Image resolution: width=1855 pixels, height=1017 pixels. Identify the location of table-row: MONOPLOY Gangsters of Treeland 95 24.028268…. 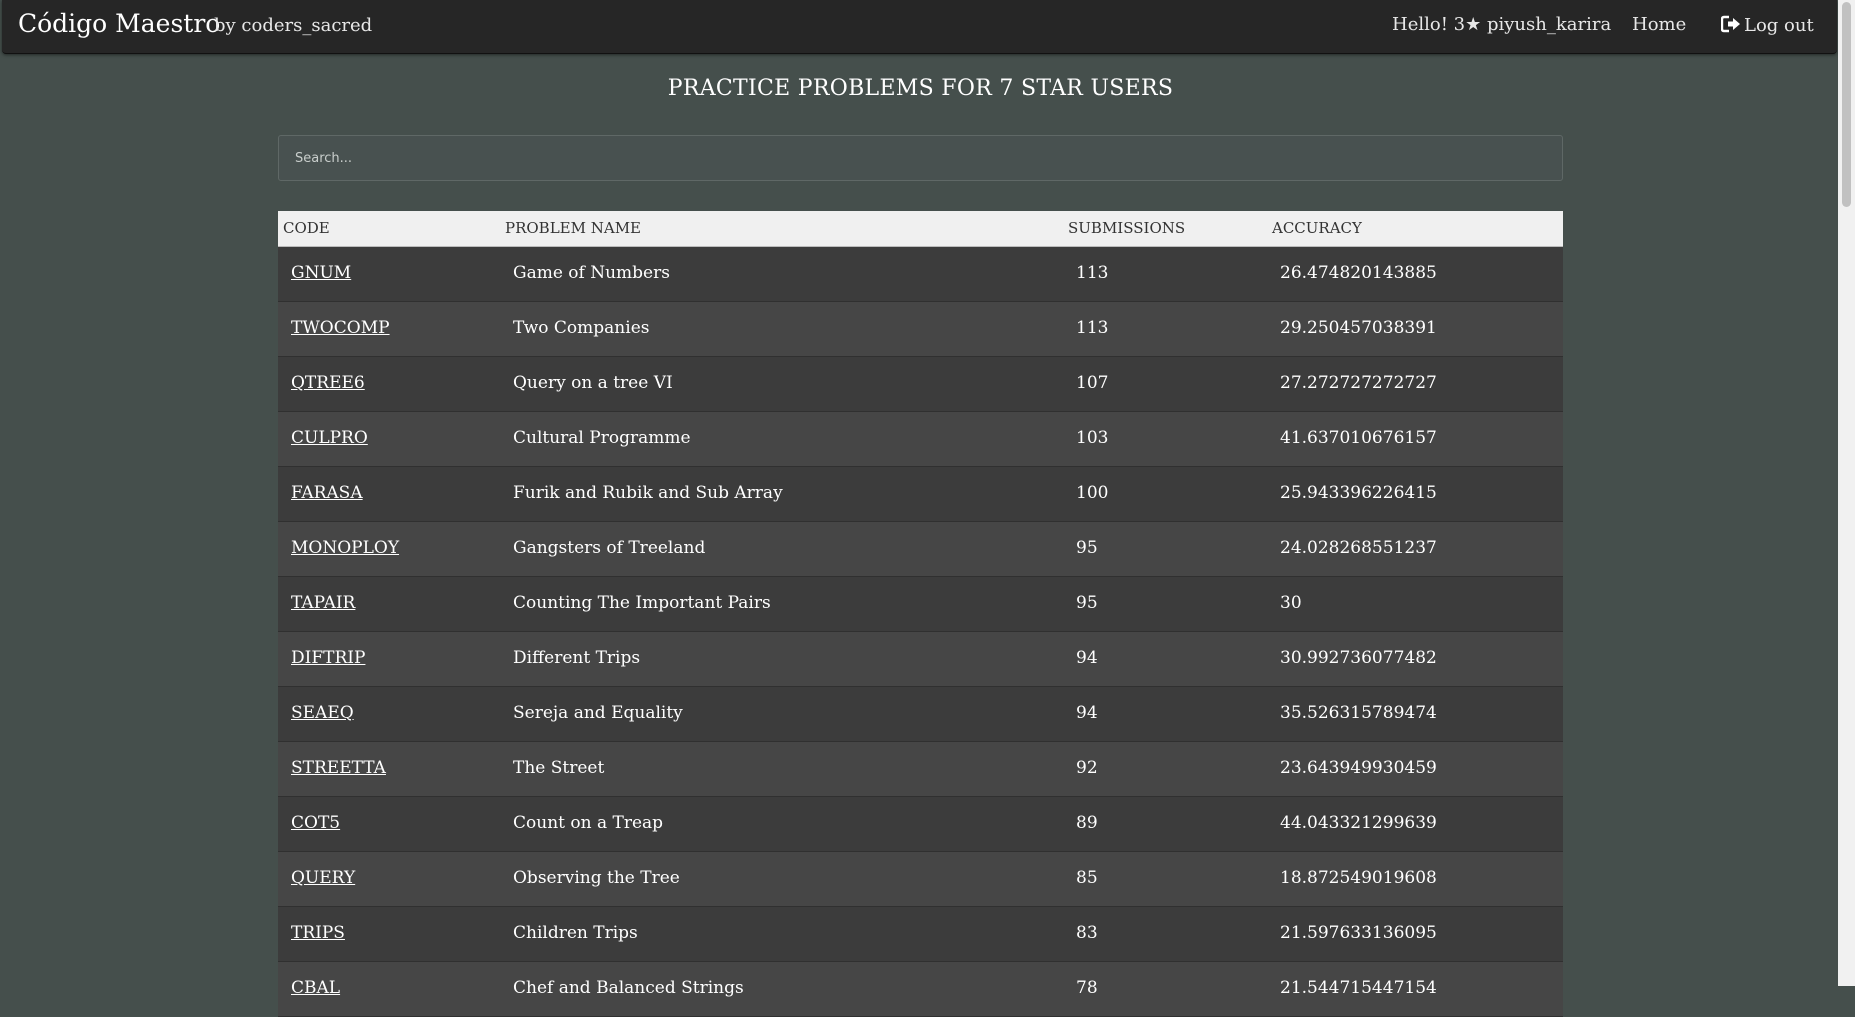
(920, 549).